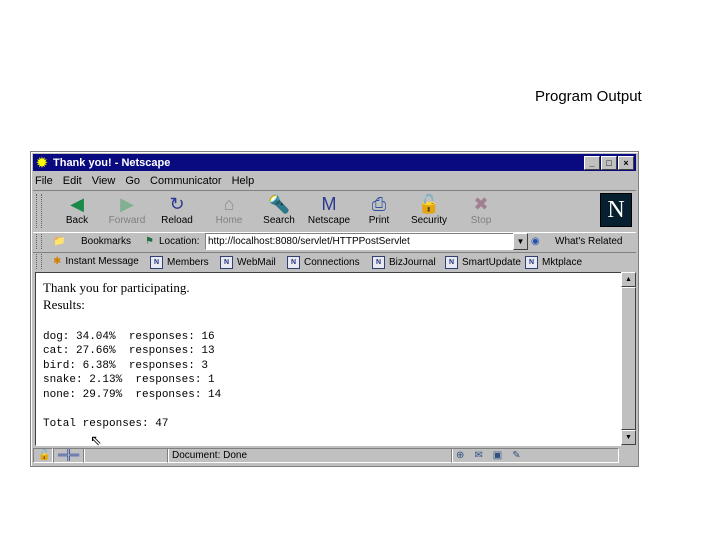 Image resolution: width=720 pixels, height=540 pixels. What do you see at coordinates (256, 262) in the screenshot?
I see `webmail-label: WebMail` at bounding box center [256, 262].